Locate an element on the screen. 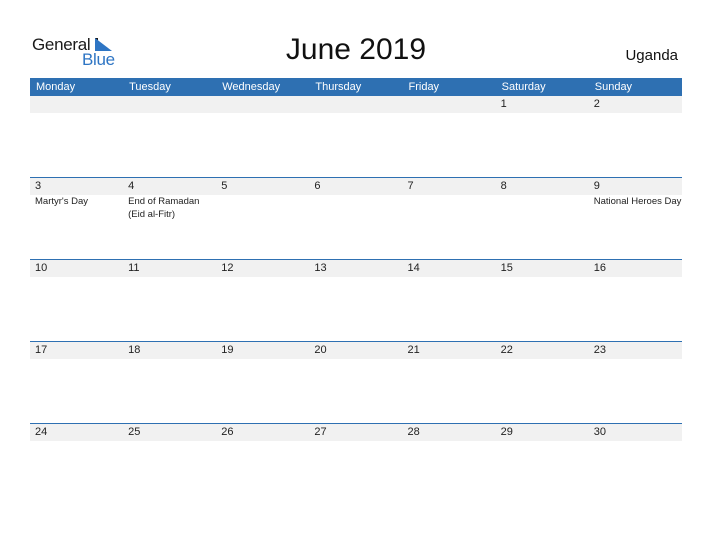 This screenshot has height=550, width=712. day-cell: 20 is located at coordinates (355, 350).